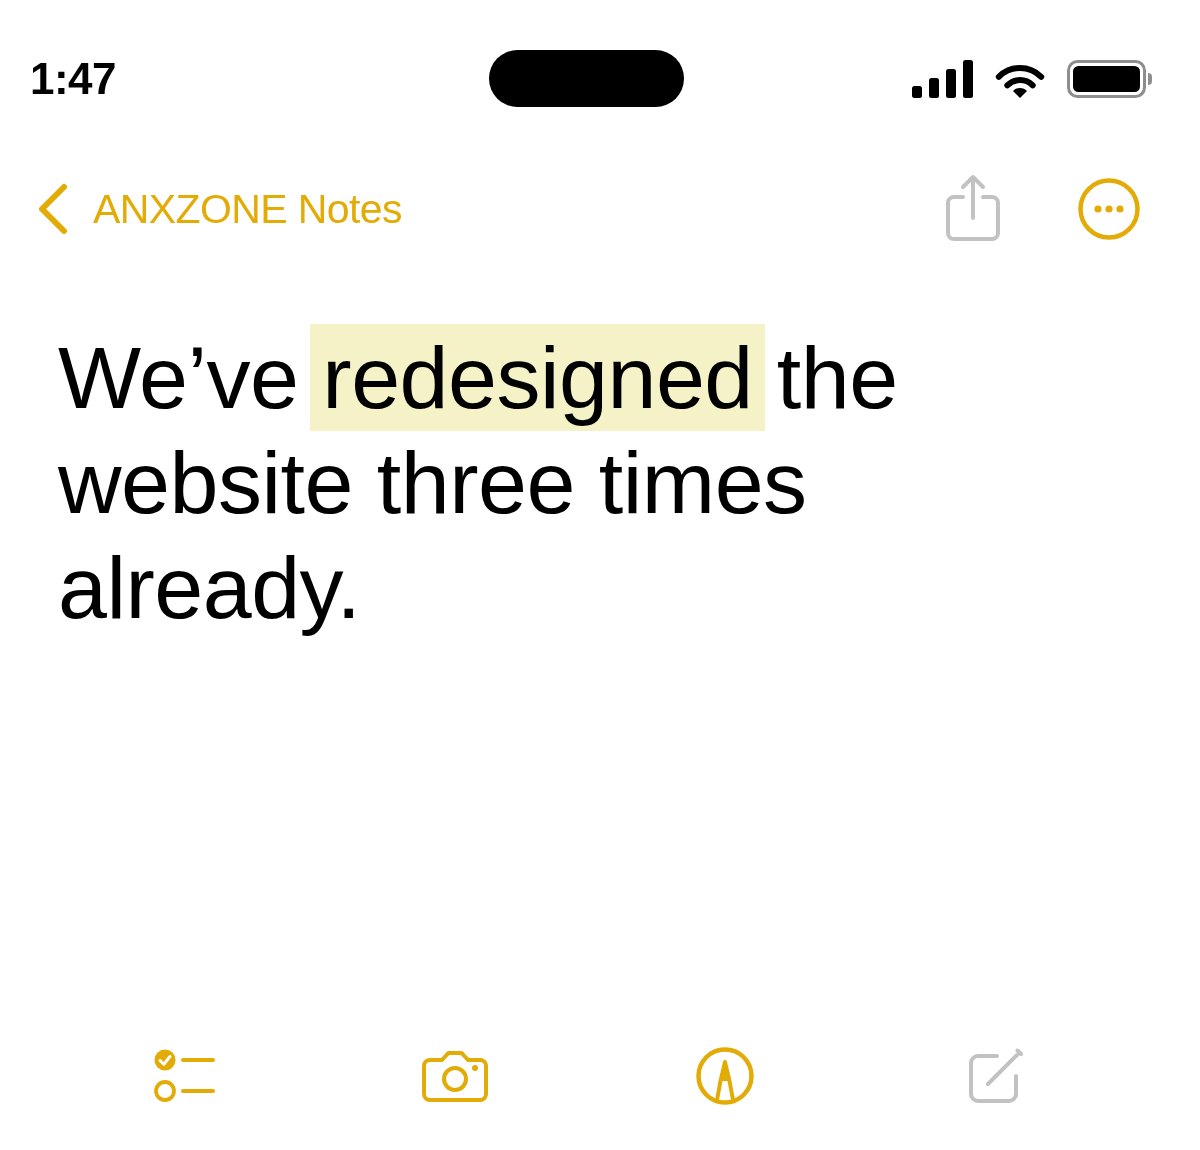  Describe the element at coordinates (455, 1076) in the screenshot. I see `camera-icon` at that location.